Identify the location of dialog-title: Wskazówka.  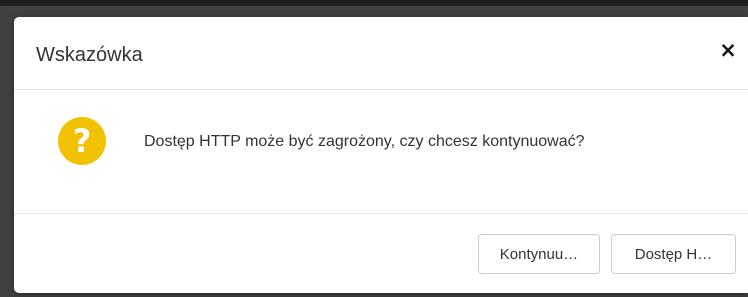
(89, 55).